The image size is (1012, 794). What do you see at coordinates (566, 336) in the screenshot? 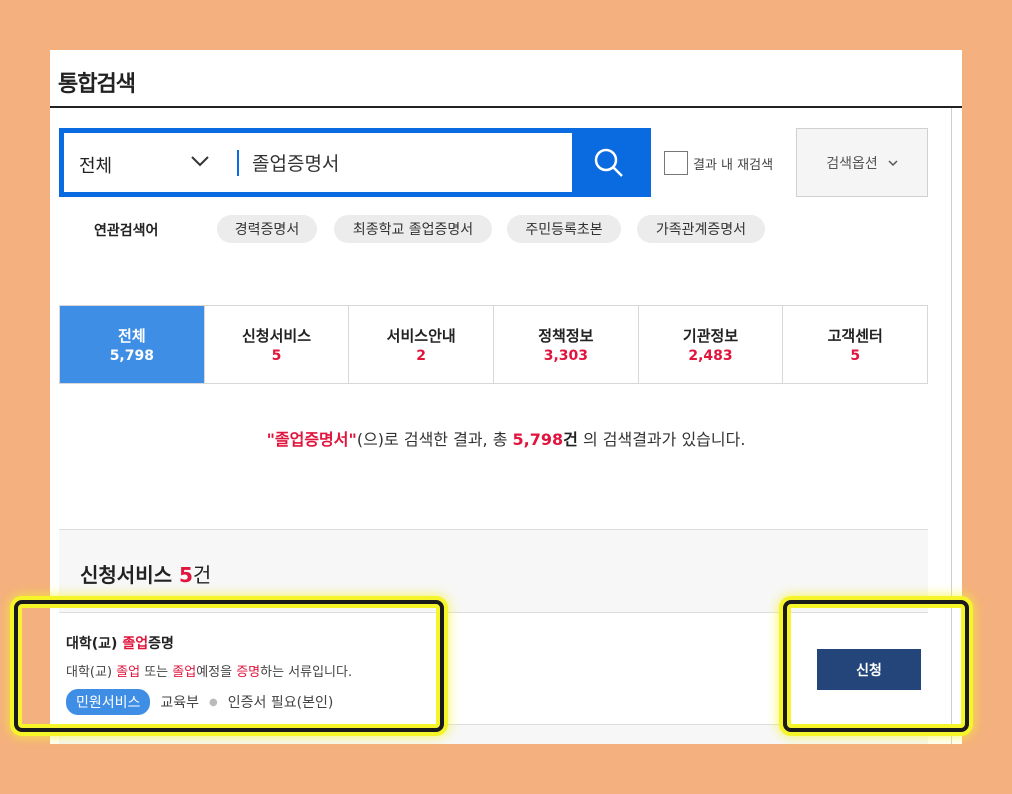
I see `tab-label: 정책정보` at bounding box center [566, 336].